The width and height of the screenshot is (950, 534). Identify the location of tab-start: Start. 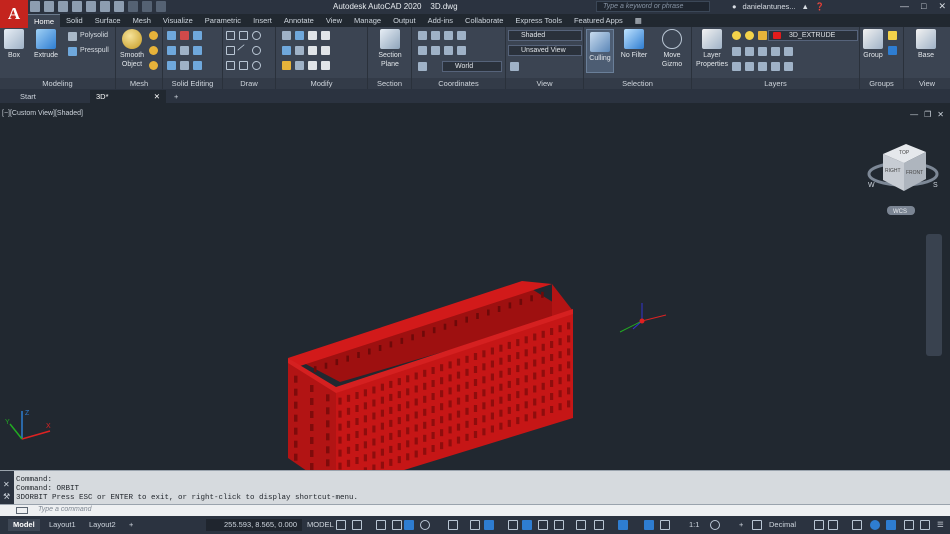
(50, 96).